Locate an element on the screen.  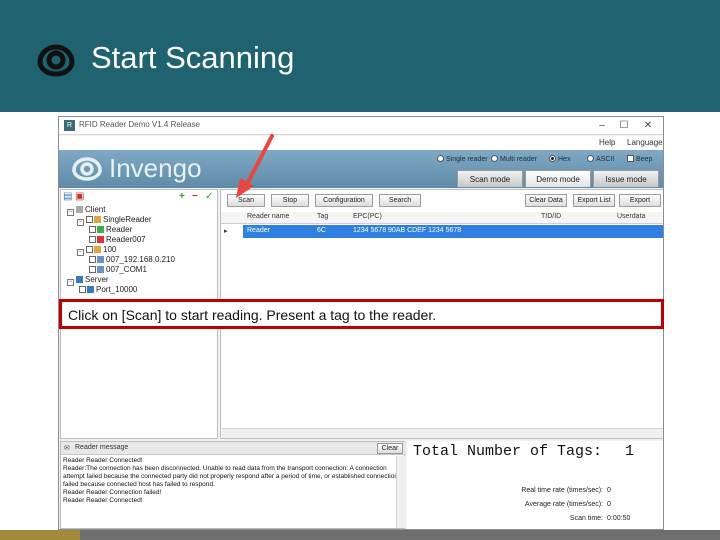
tab-demo-mode: Demo mode is located at coordinates (558, 178).